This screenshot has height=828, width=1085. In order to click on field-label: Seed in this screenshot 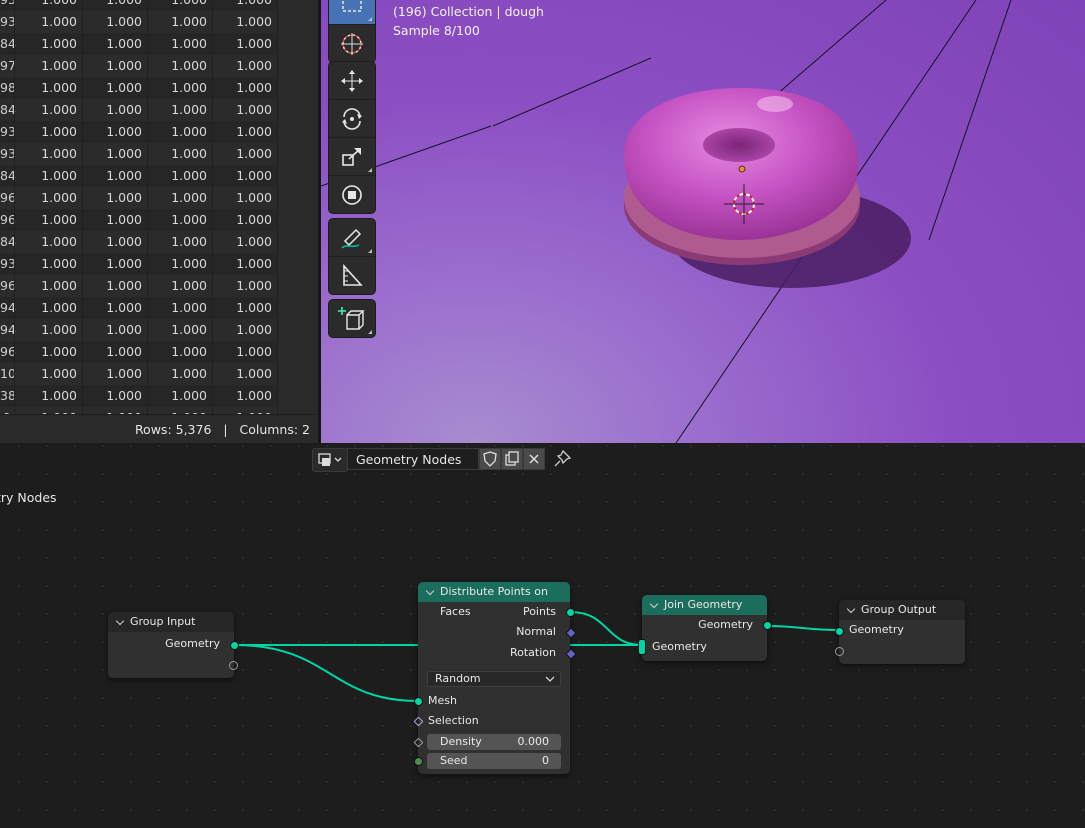, I will do `click(454, 760)`.